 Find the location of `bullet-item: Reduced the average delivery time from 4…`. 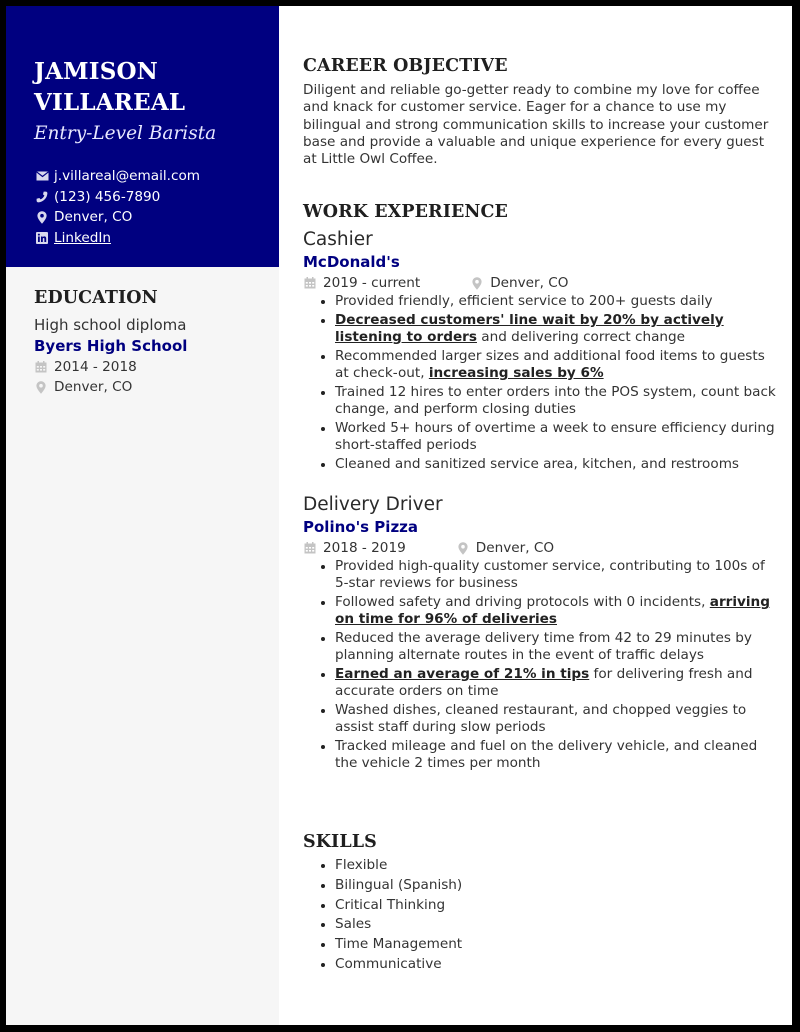

bullet-item: Reduced the average delivery time from 4… is located at coordinates (549, 647).